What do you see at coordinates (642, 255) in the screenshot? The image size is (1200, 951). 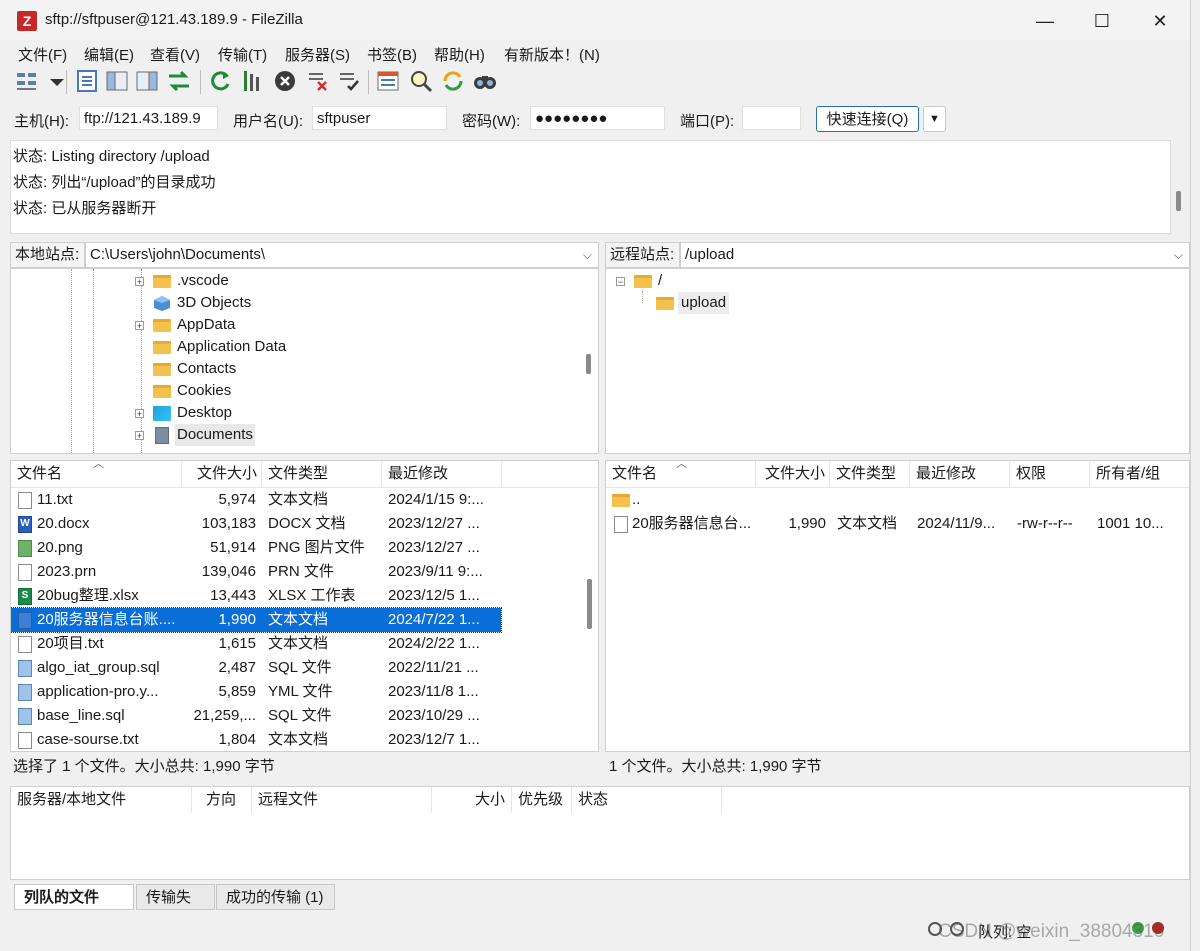 I see `remote-site-label: 远程站点:` at bounding box center [642, 255].